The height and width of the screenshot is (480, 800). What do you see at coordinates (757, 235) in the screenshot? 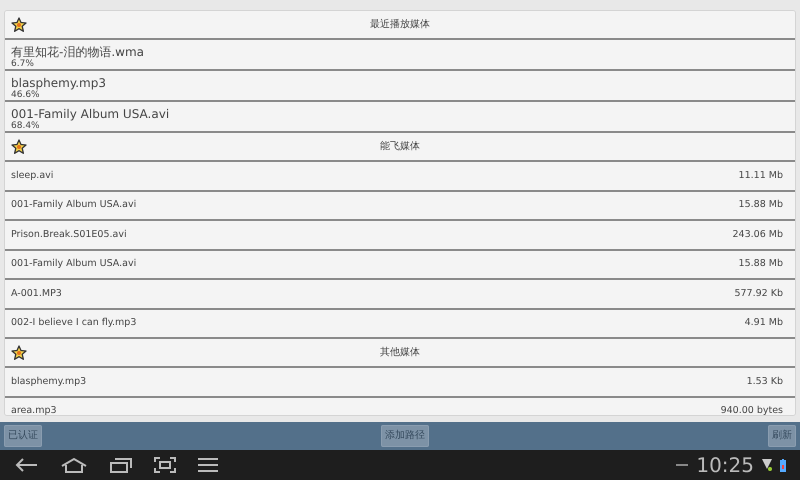
I see `file-size: 243.06 Mb` at bounding box center [757, 235].